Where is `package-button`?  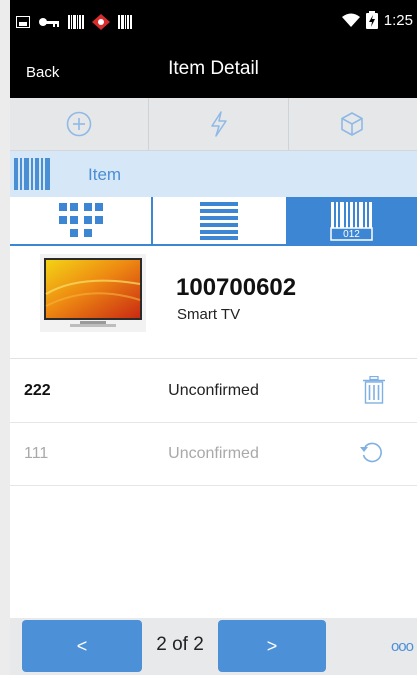 package-button is located at coordinates (352, 124).